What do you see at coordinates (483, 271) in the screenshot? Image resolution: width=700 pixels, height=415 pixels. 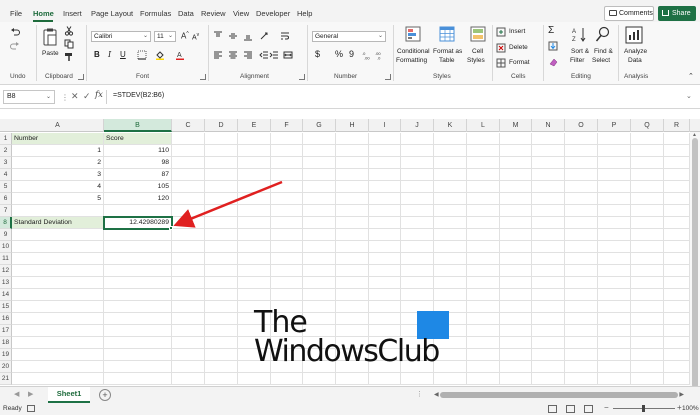 I see `cell-l12` at bounding box center [483, 271].